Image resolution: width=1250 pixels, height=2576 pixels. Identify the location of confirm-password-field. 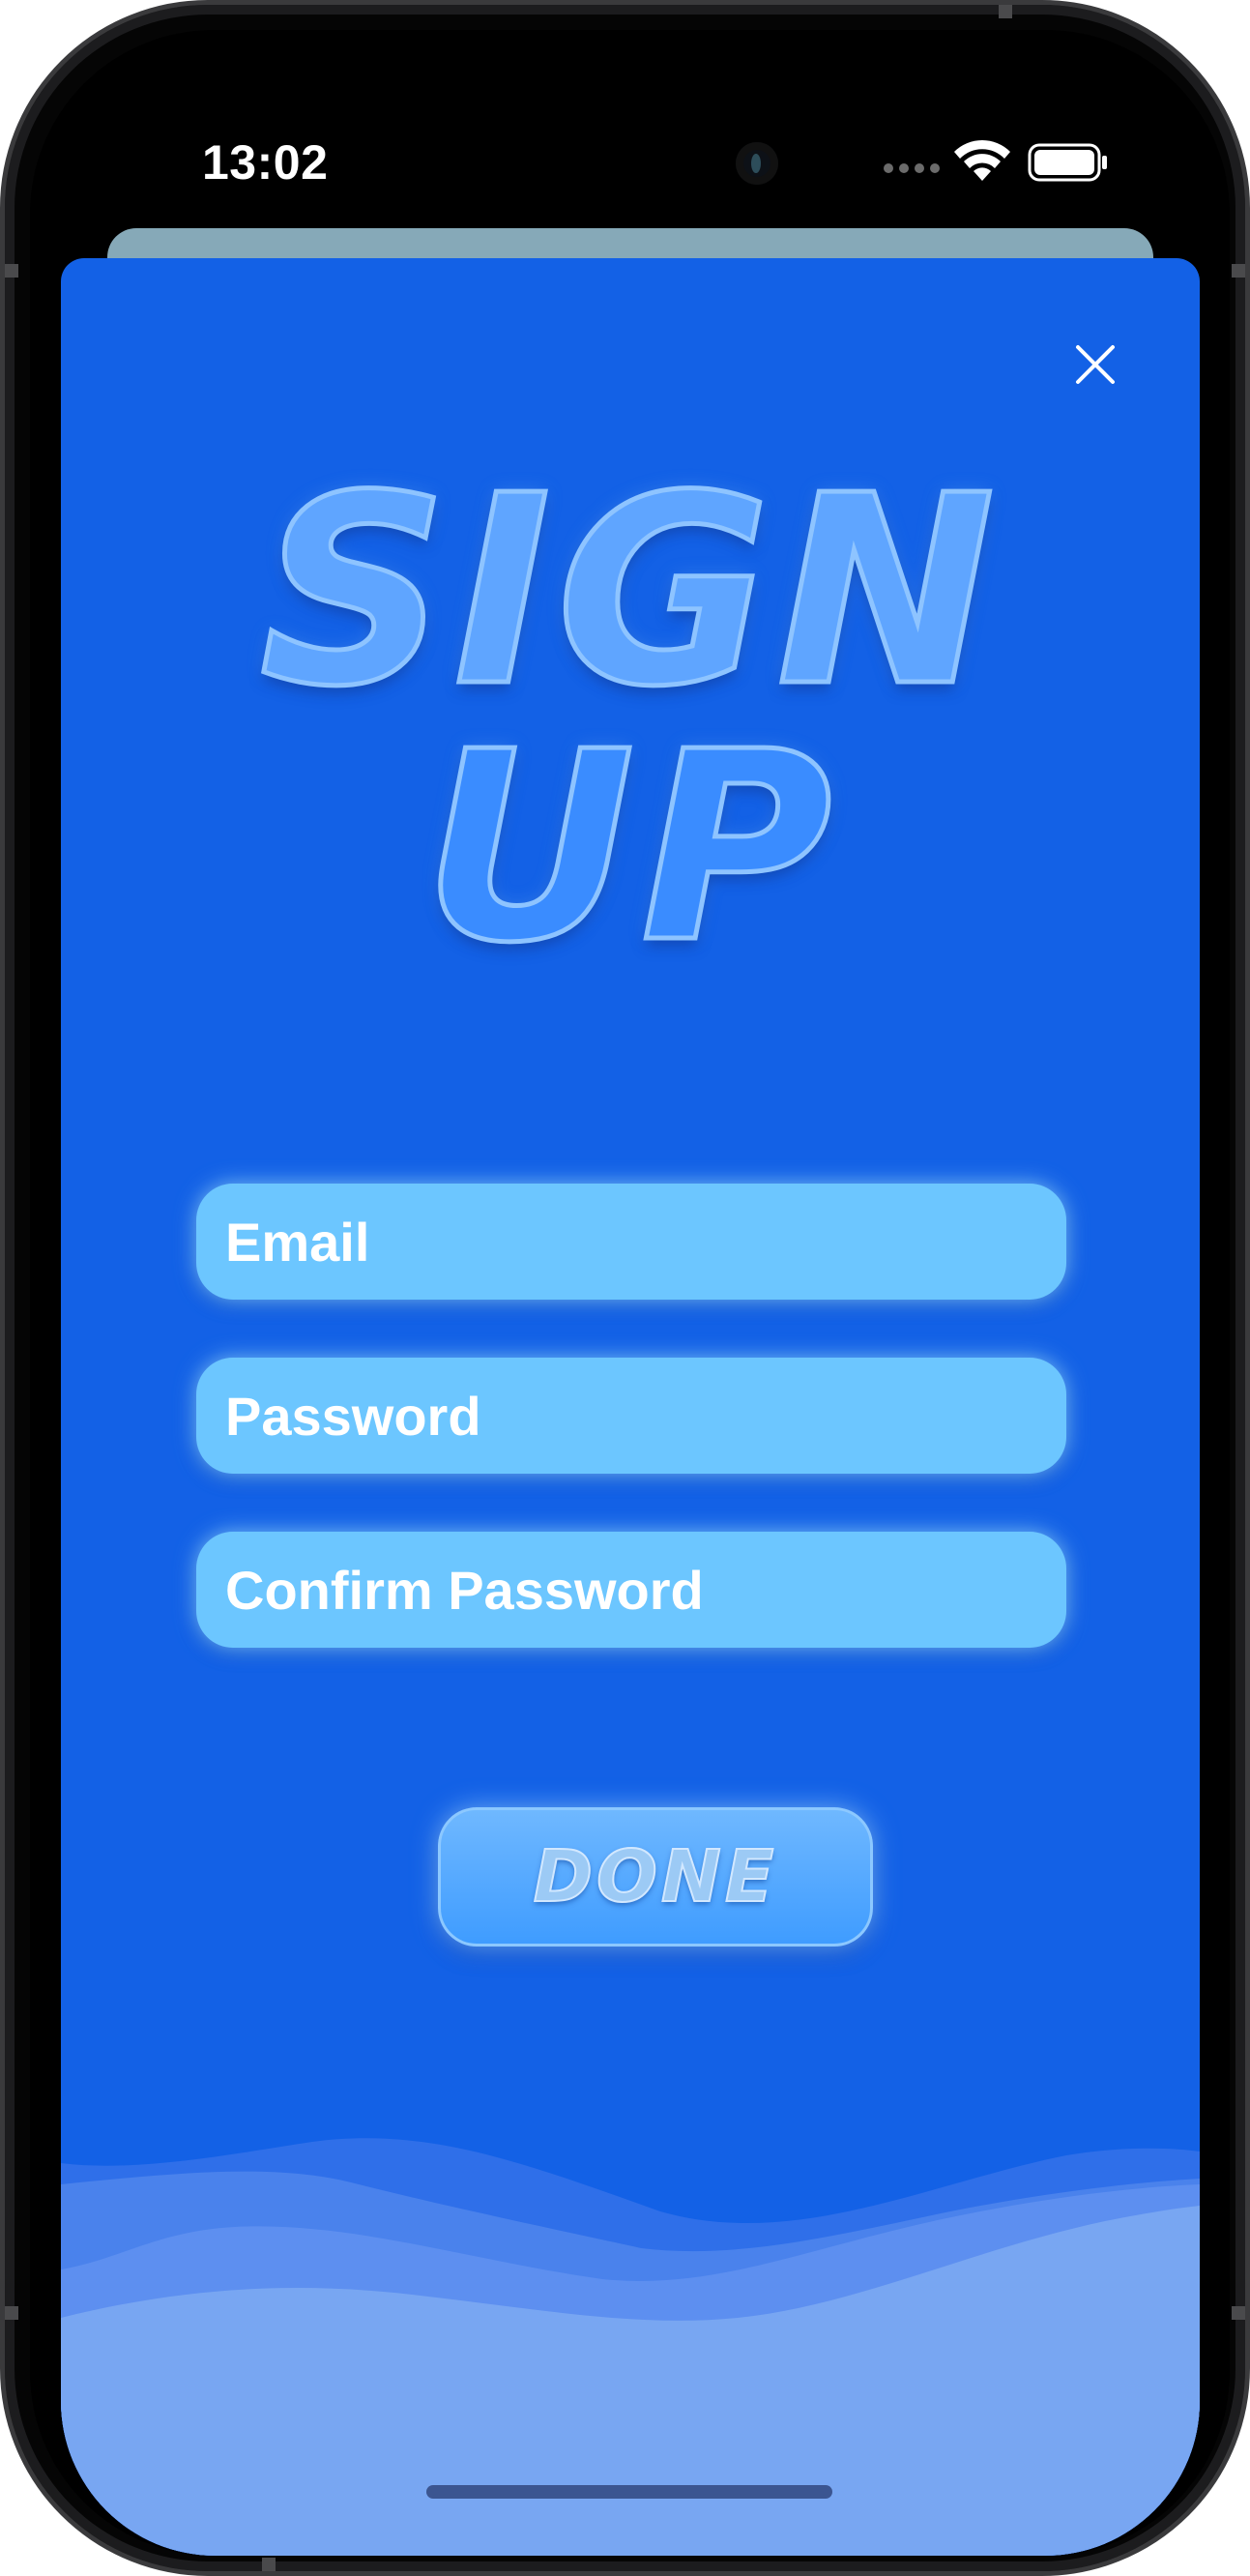
(631, 1590).